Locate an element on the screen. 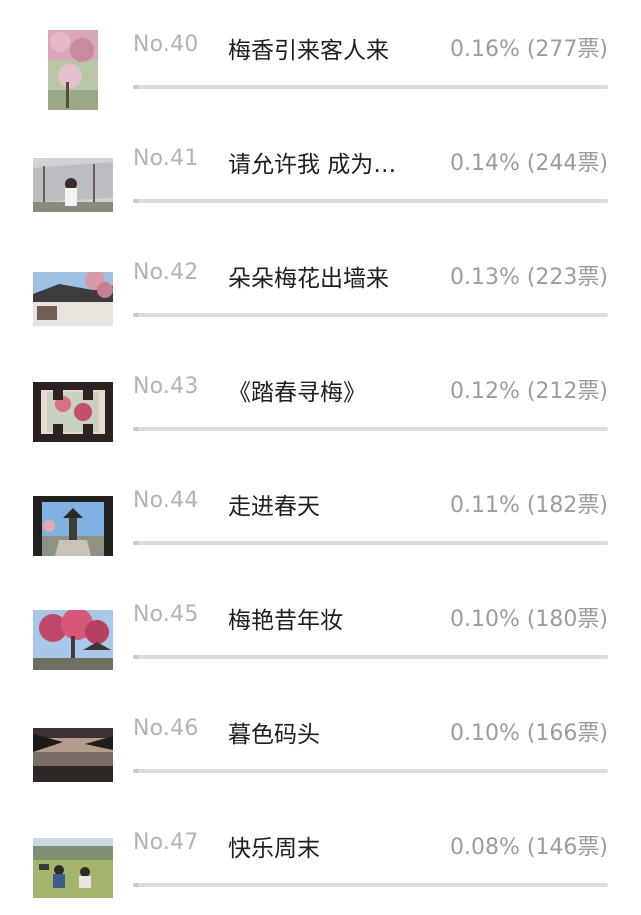 Image resolution: width=641 pixels, height=915 pixels. list-item: No.41 请允许我 成为… 0.14% (244票) is located at coordinates (320, 171).